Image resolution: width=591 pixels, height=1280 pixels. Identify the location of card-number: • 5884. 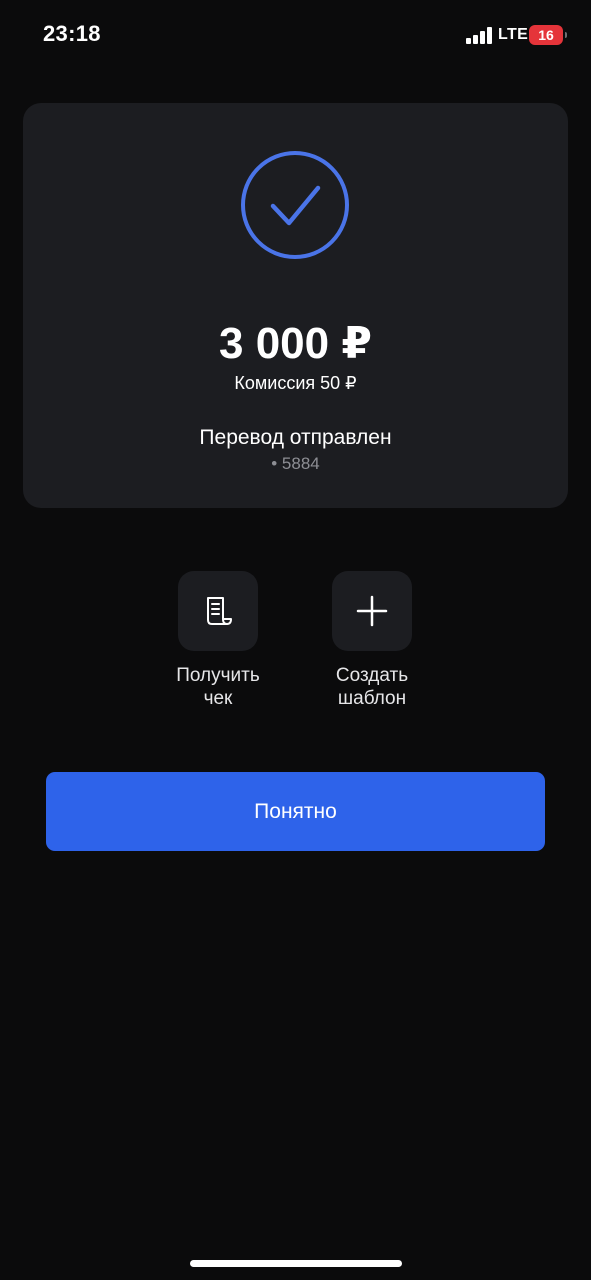
(295, 463).